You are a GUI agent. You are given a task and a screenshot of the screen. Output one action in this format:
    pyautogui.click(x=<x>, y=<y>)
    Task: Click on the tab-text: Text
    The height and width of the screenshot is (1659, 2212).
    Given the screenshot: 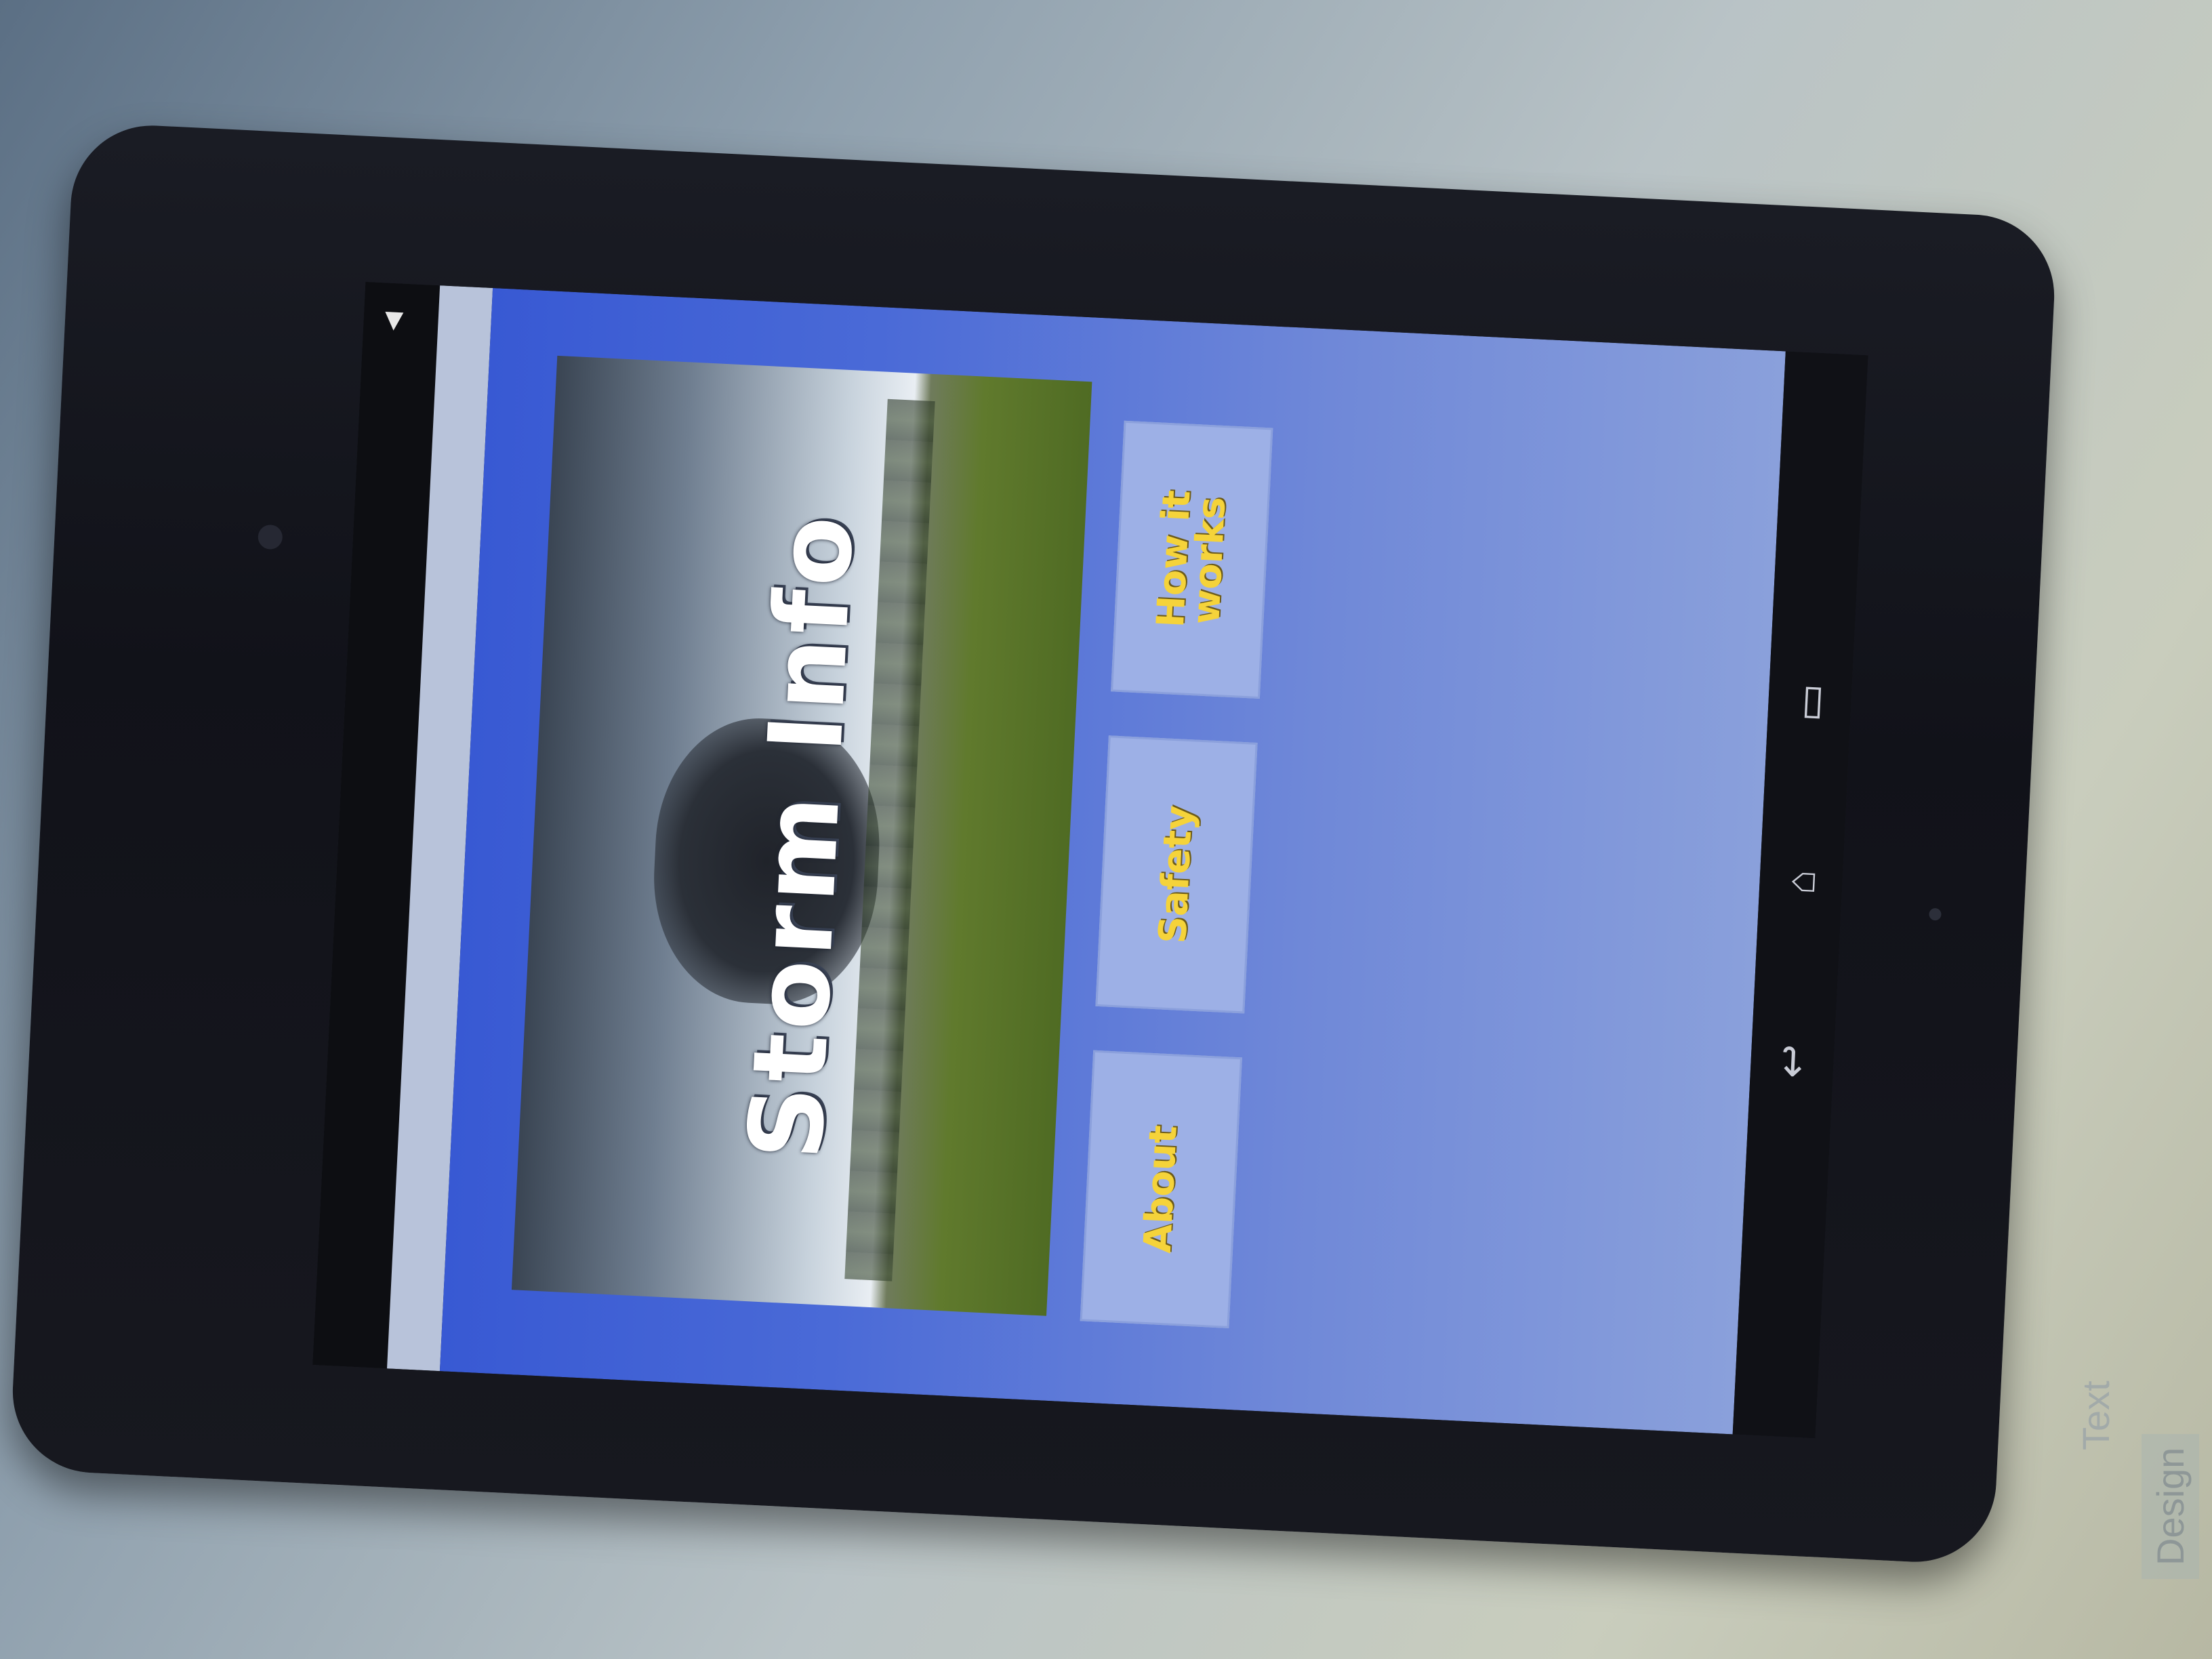 What is the action you would take?
    pyautogui.click(x=2096, y=1415)
    